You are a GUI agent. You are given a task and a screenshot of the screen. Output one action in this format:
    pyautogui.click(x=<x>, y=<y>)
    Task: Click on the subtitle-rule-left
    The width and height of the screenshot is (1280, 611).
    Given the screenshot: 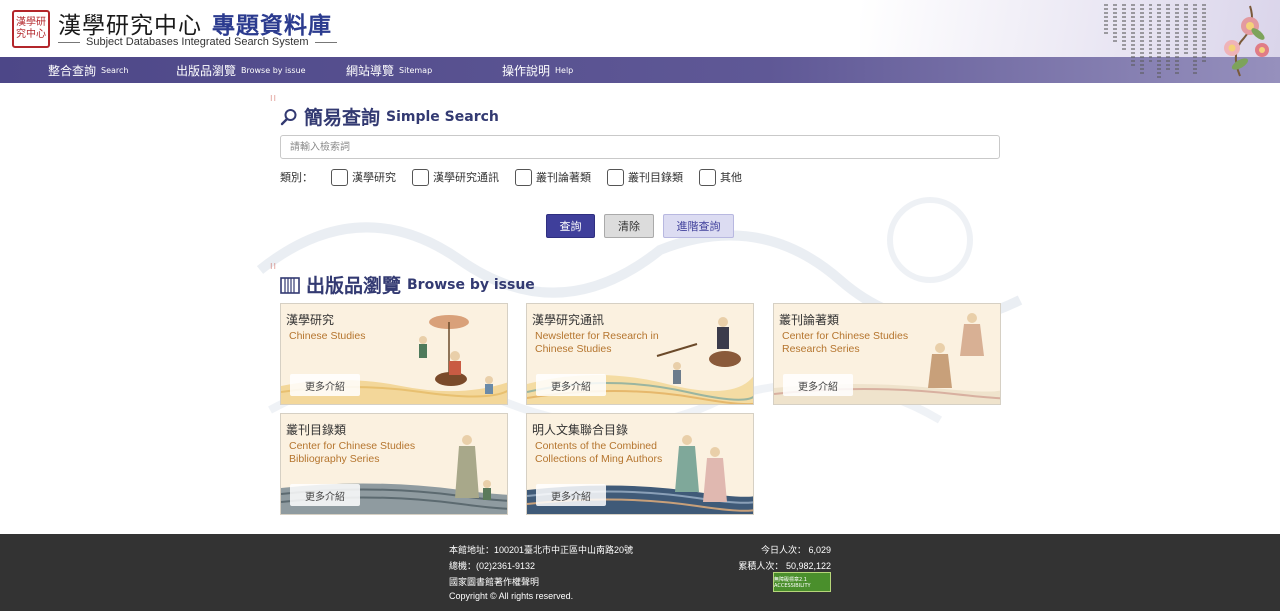 What is the action you would take?
    pyautogui.click(x=69, y=42)
    